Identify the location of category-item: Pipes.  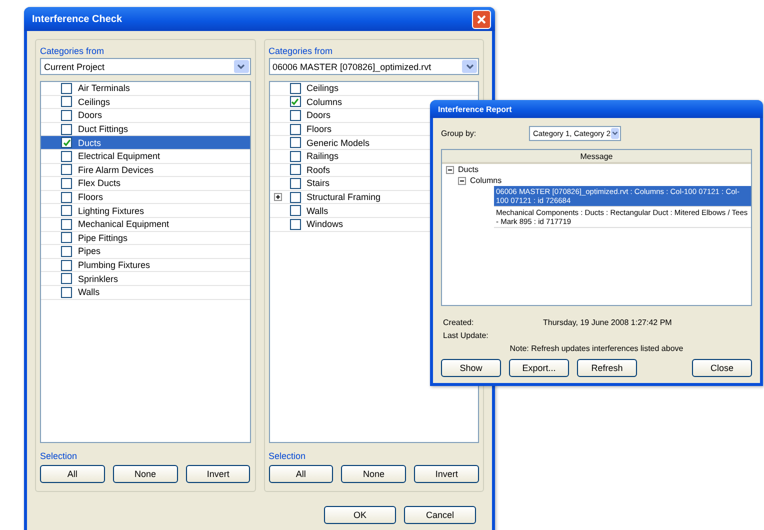
(145, 252).